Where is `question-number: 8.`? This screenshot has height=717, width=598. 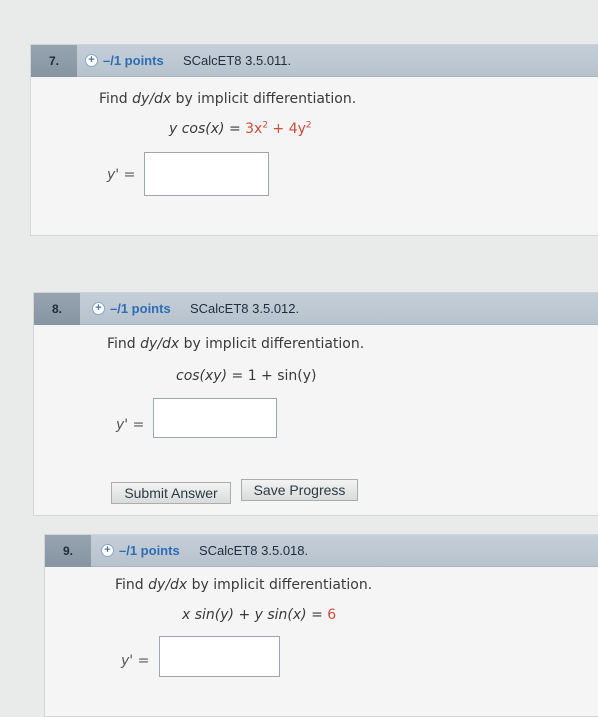 question-number: 8. is located at coordinates (57, 309).